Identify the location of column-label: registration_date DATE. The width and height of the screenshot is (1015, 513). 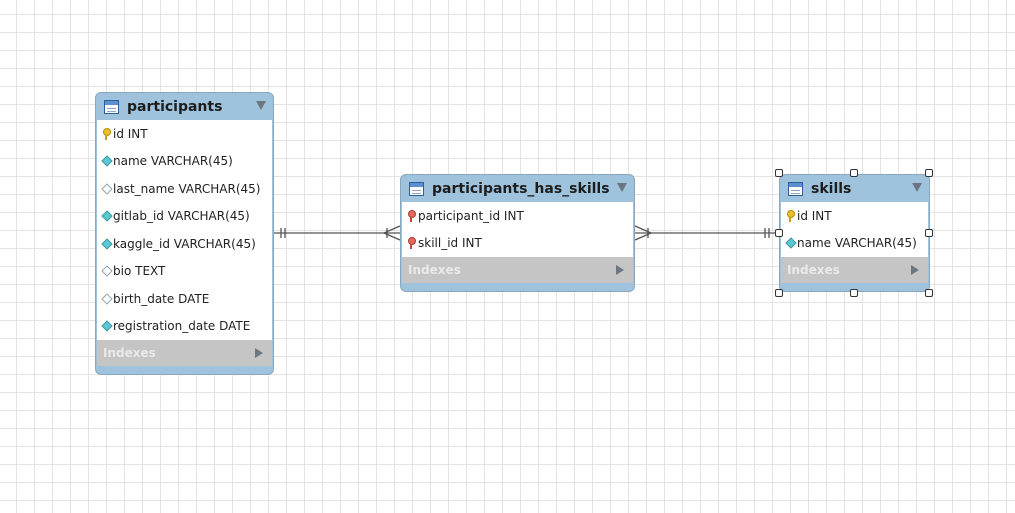
(182, 326).